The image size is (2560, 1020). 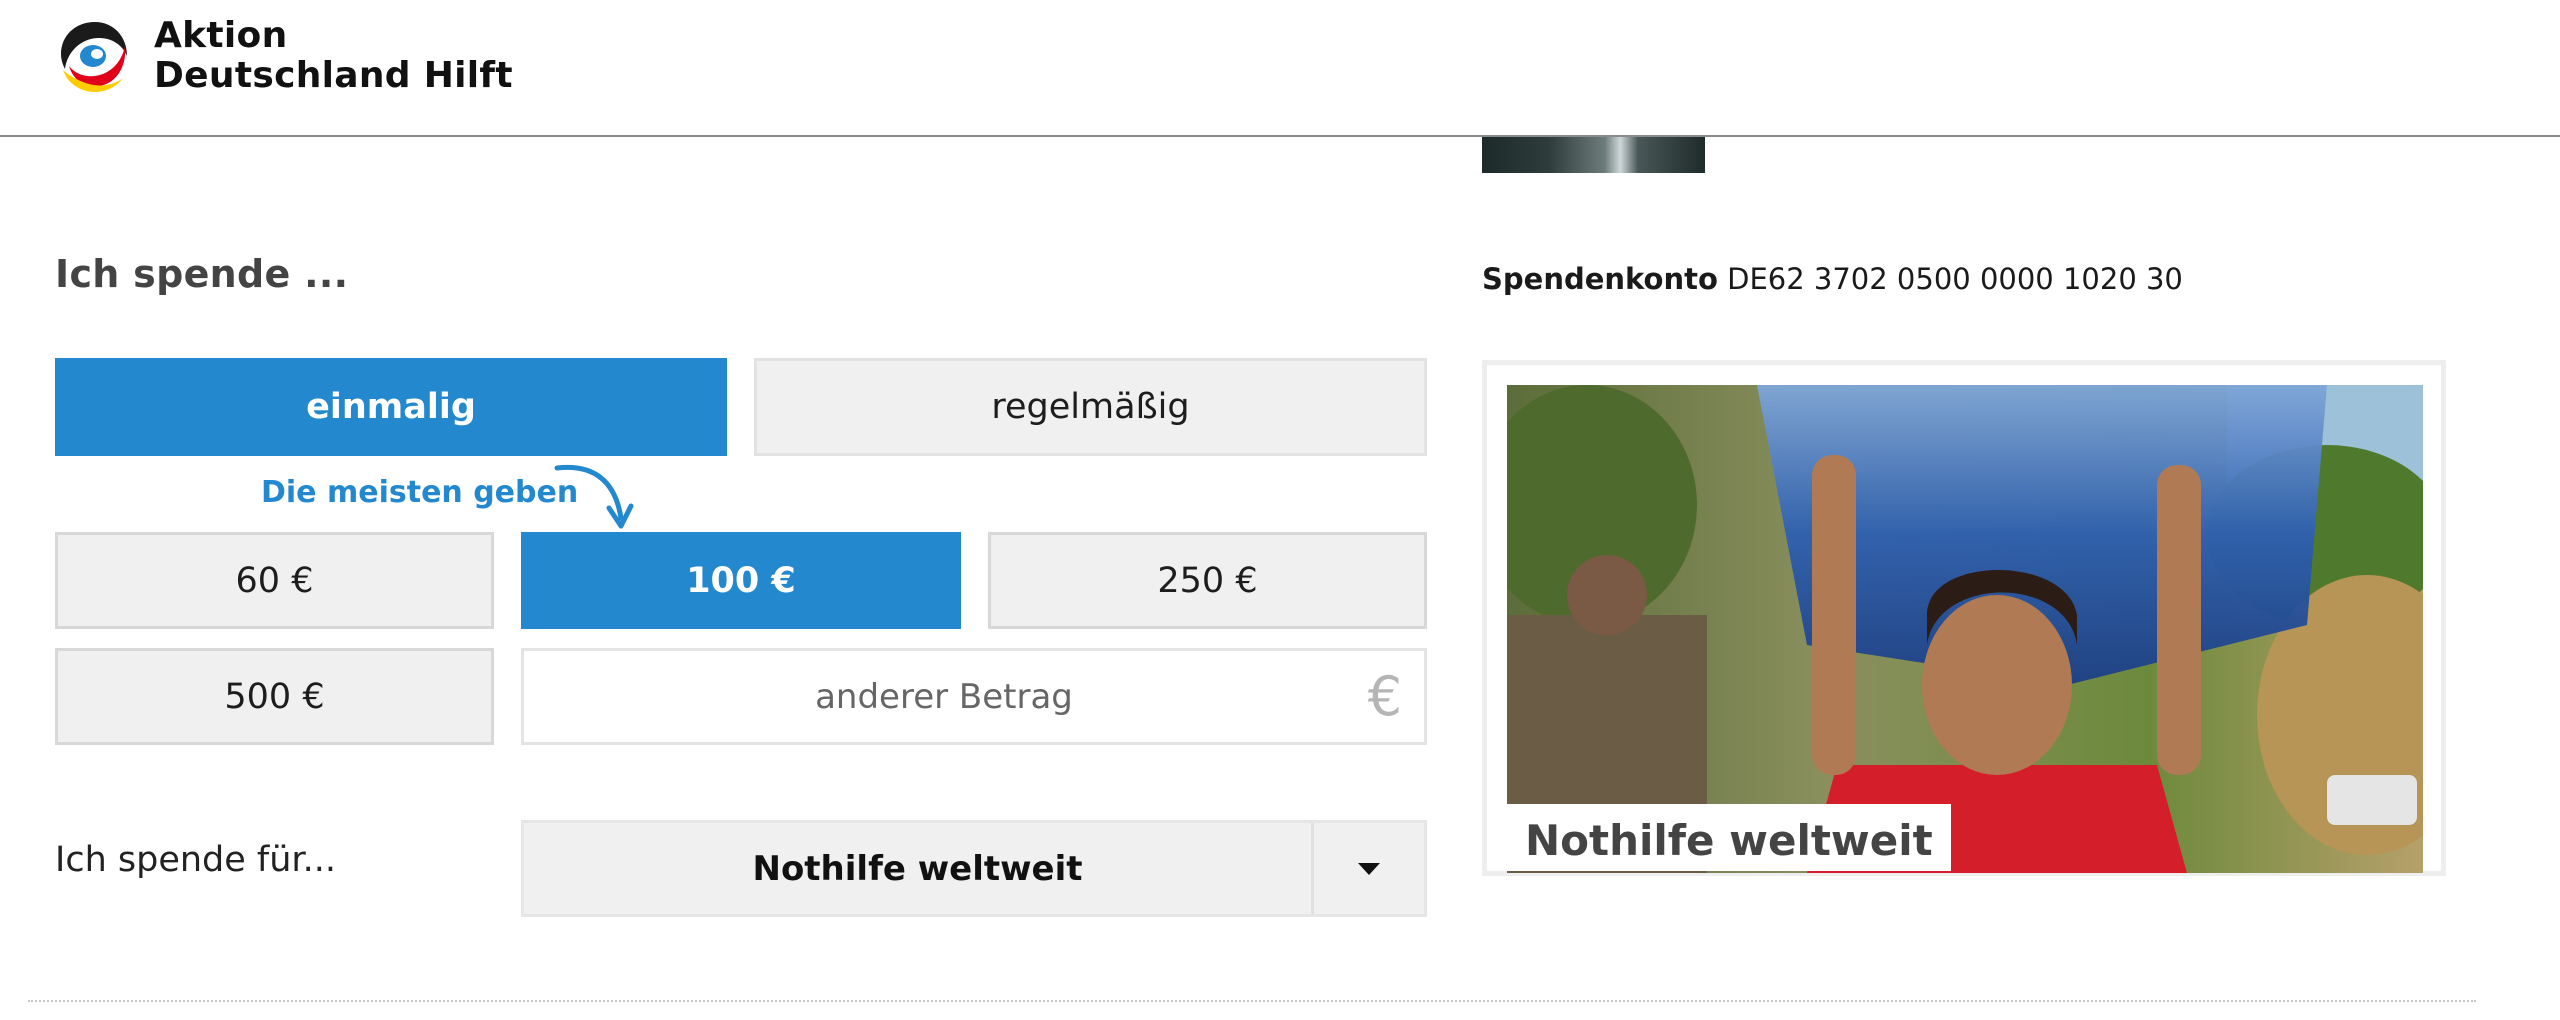 I want to click on caret-down-icon, so click(x=1369, y=868).